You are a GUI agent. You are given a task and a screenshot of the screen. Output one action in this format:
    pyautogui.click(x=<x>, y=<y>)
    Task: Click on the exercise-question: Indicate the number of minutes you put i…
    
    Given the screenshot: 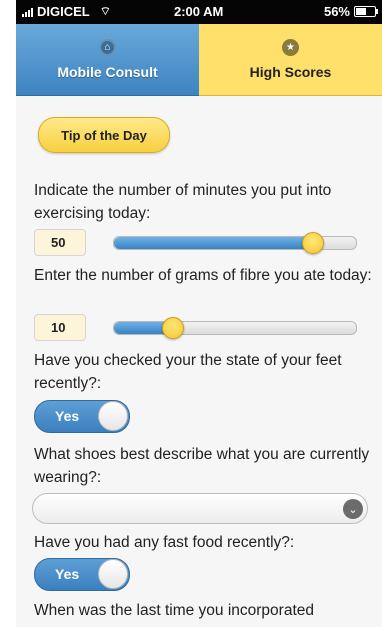 What is the action you would take?
    pyautogui.click(x=183, y=202)
    